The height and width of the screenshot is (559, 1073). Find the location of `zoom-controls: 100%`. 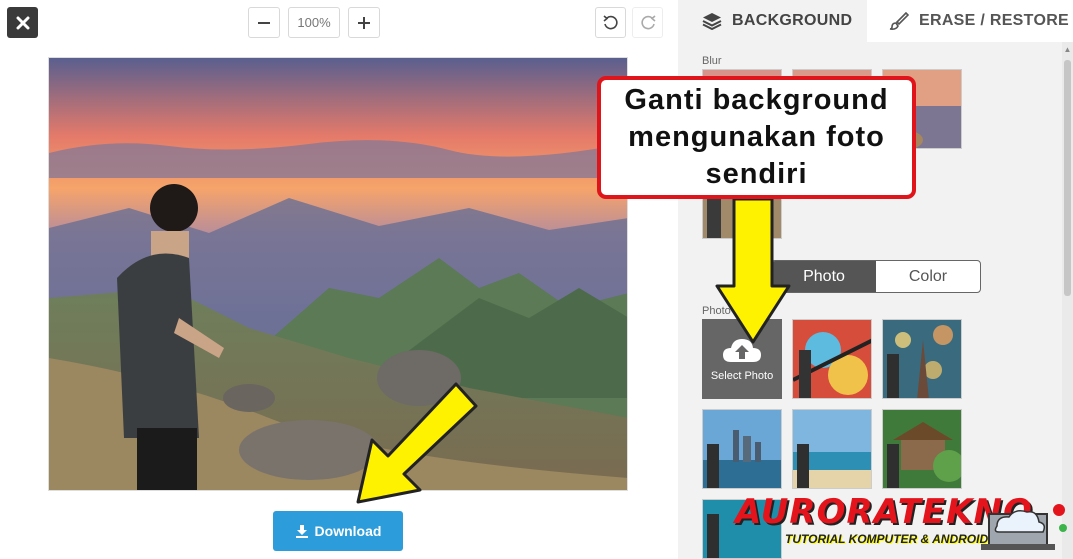

zoom-controls: 100% is located at coordinates (314, 22).